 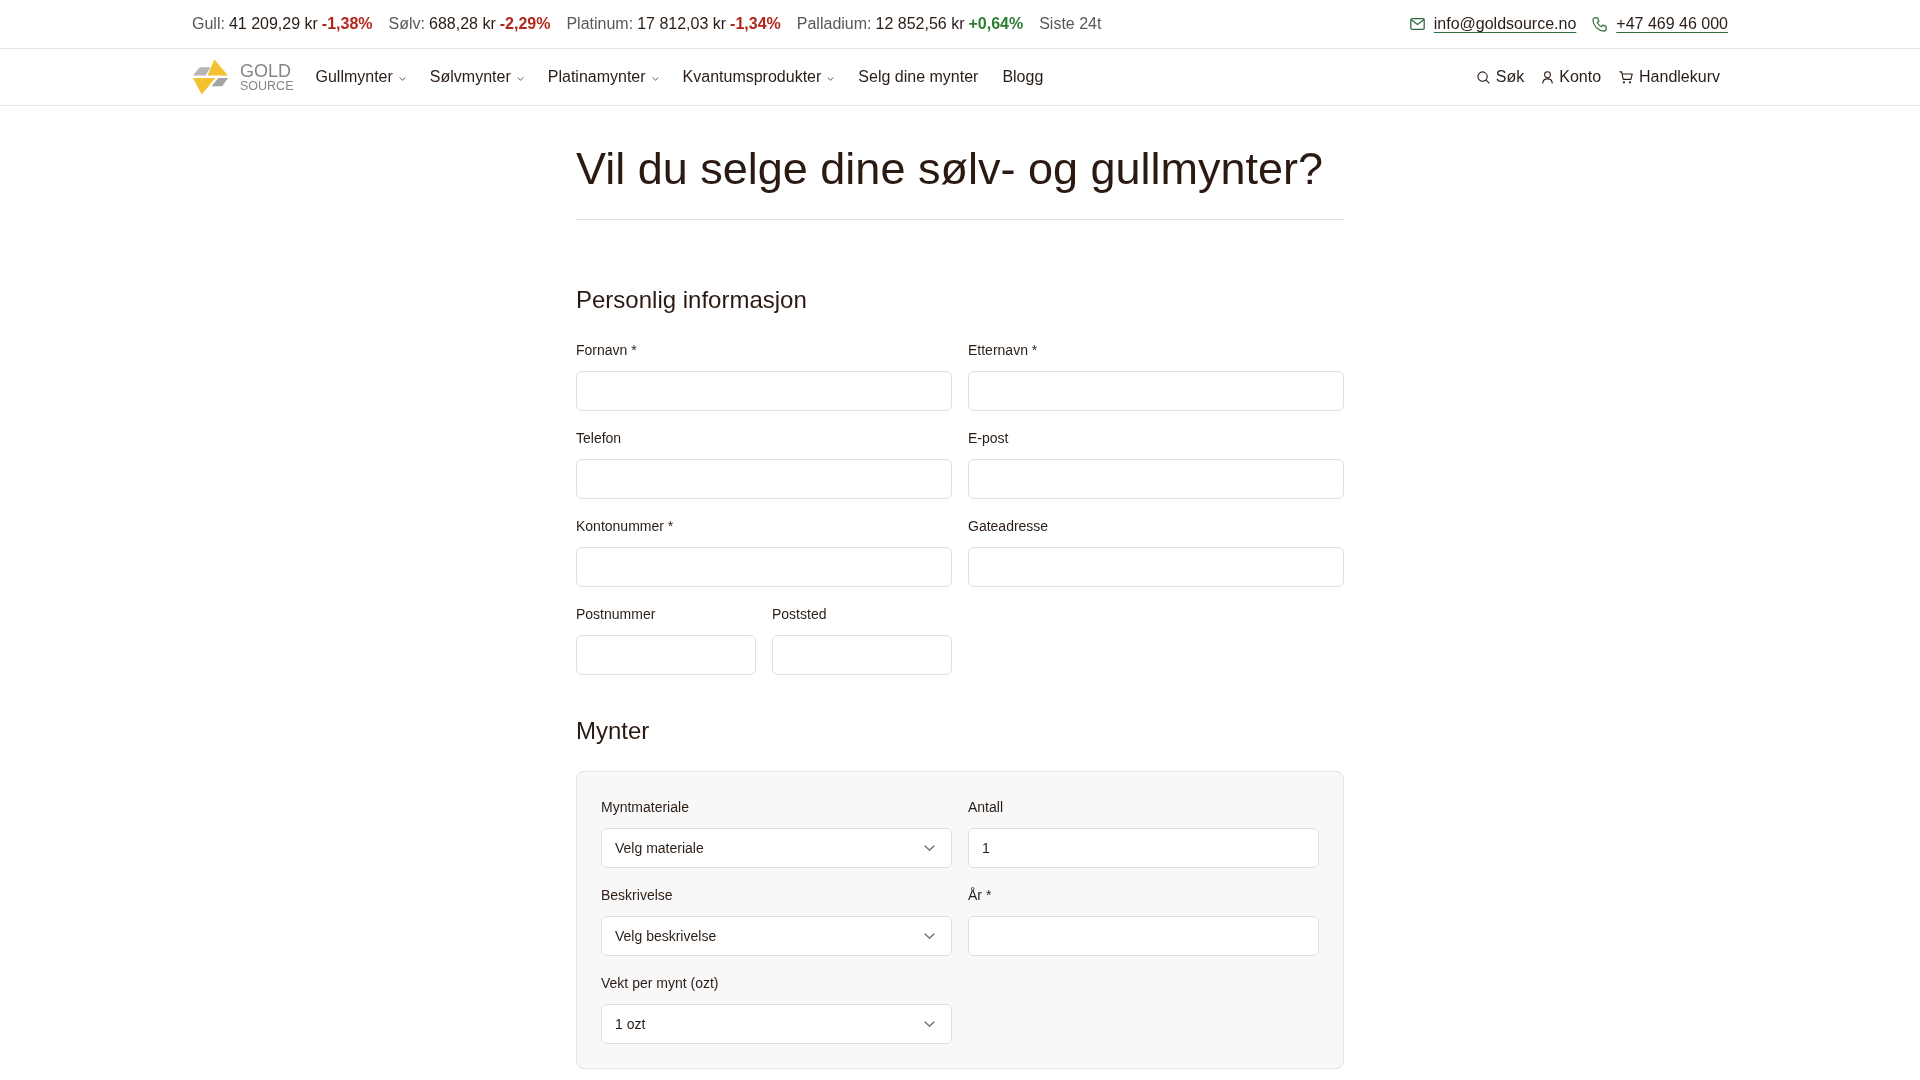 I want to click on field-label: Telefon, so click(x=599, y=438).